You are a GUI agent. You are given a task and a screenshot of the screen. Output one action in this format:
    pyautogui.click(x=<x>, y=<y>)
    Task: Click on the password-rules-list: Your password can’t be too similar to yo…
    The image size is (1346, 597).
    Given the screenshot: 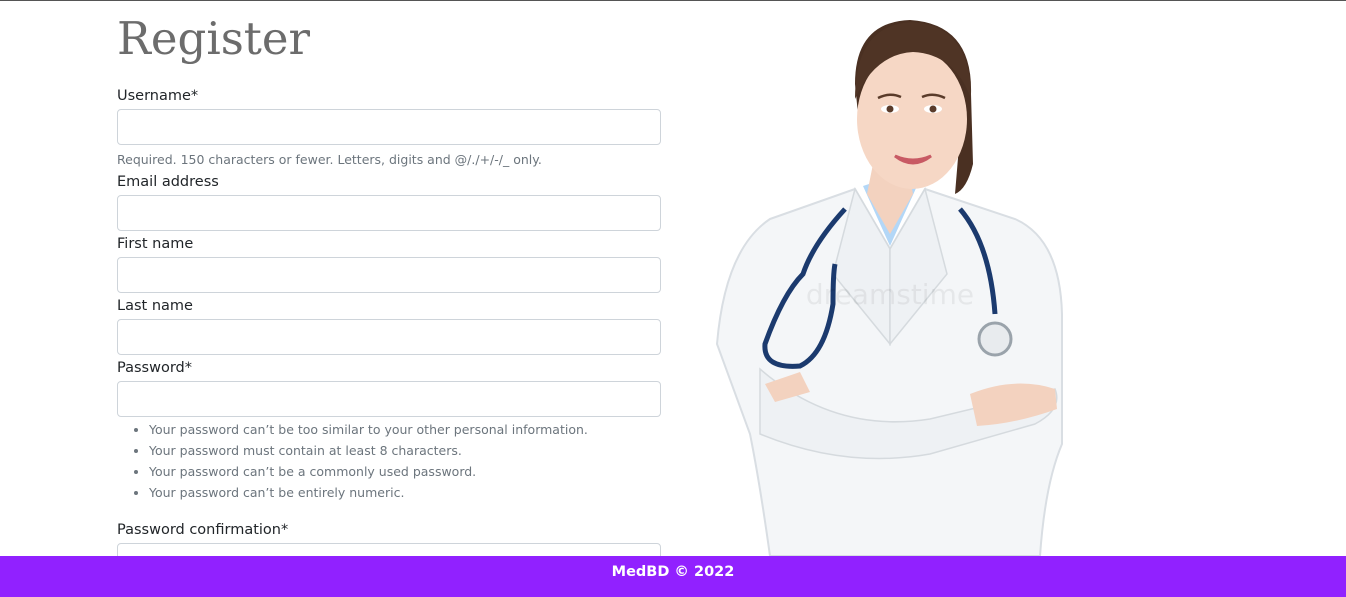 What is the action you would take?
    pyautogui.click(x=352, y=463)
    